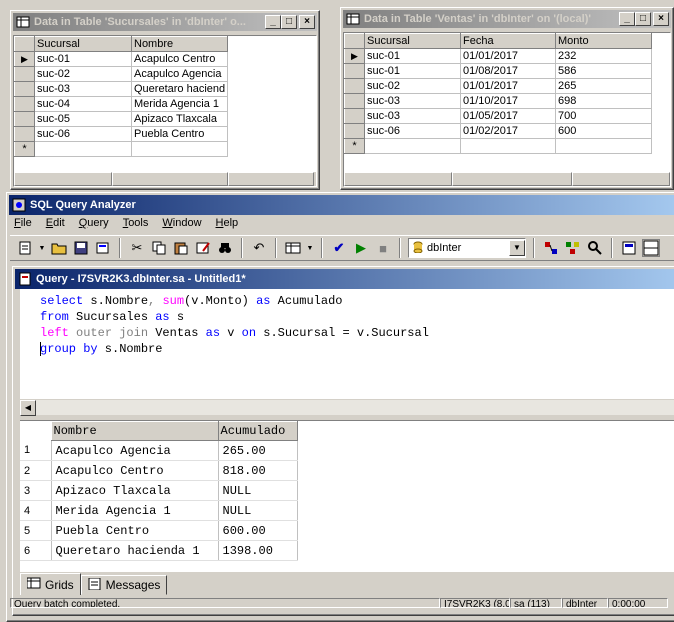 The image size is (674, 622). I want to click on table-cell: 01/08/2017, so click(508, 71).